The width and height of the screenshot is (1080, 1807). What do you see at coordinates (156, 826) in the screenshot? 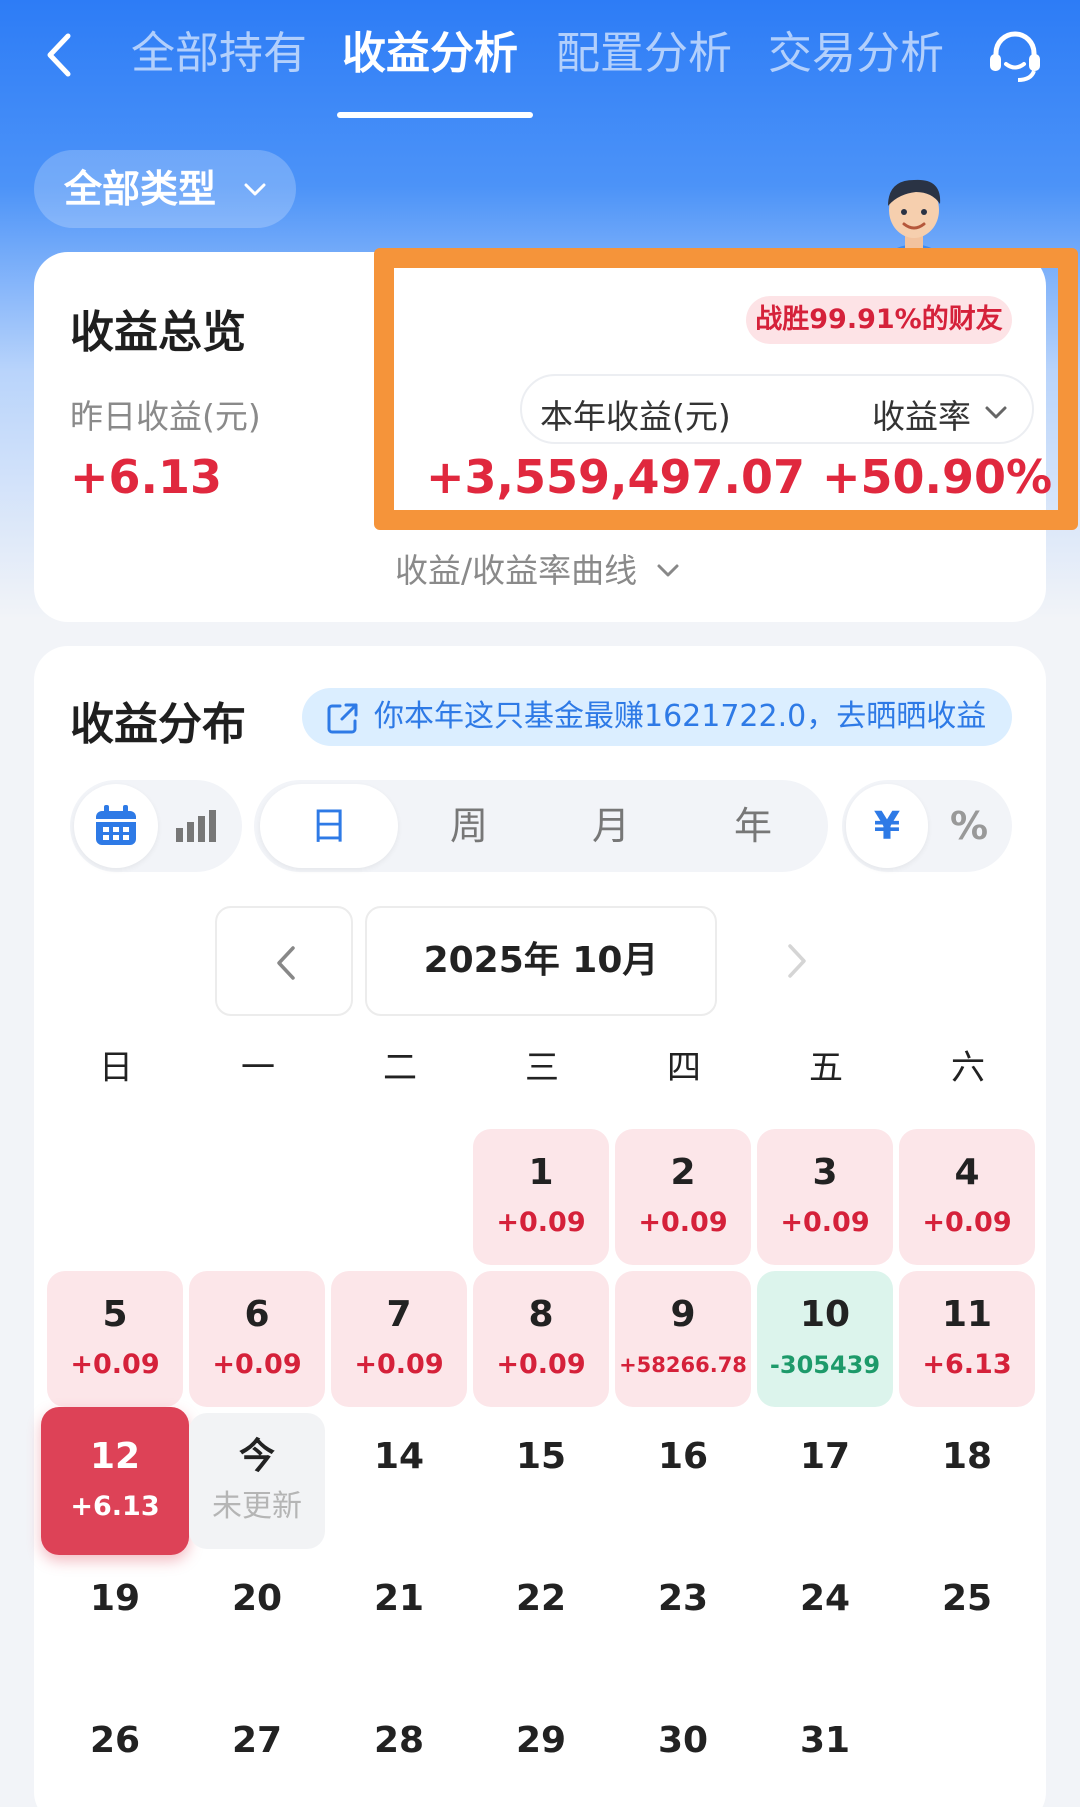
I see `view-mode-toggle` at bounding box center [156, 826].